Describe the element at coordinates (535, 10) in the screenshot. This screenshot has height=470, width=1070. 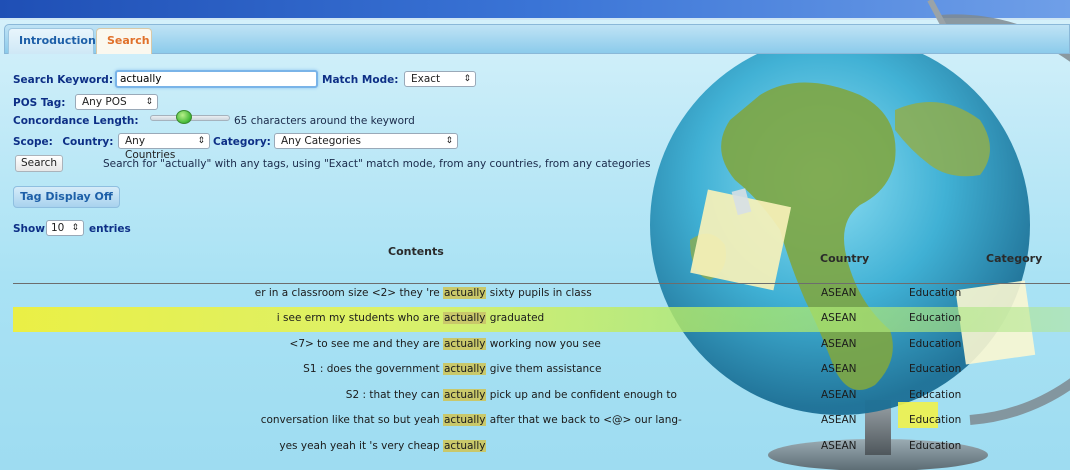
I see `top-banner` at that location.